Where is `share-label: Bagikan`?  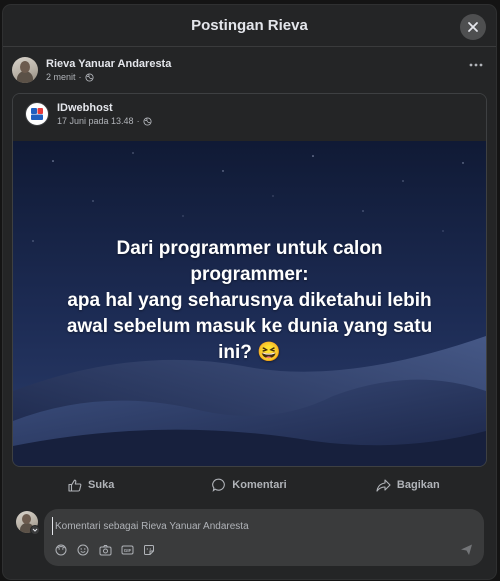 share-label: Bagikan is located at coordinates (418, 485).